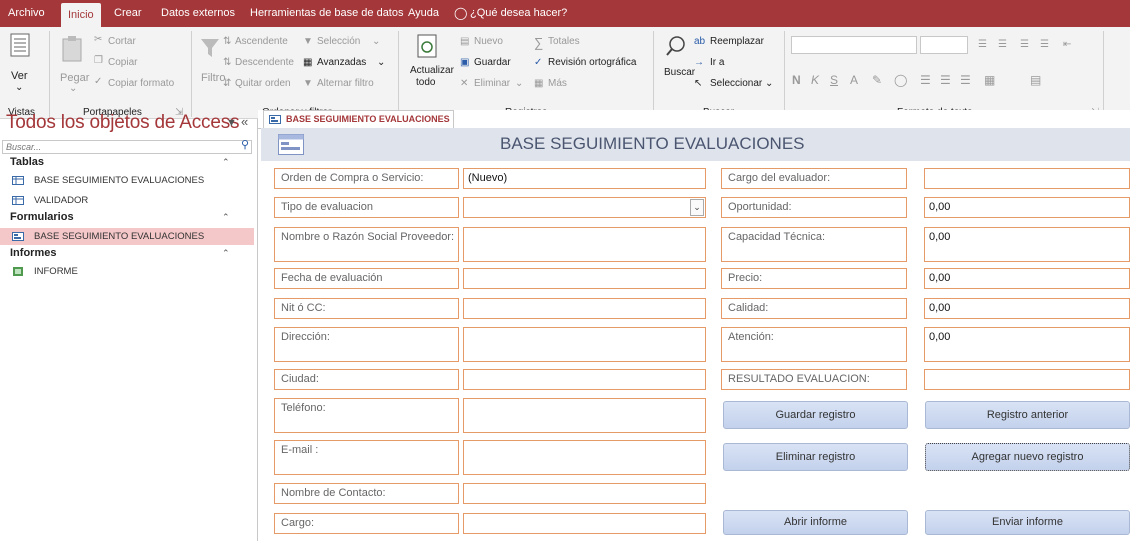 This screenshot has height=541, width=1130. I want to click on field-ciudad, so click(584, 379).